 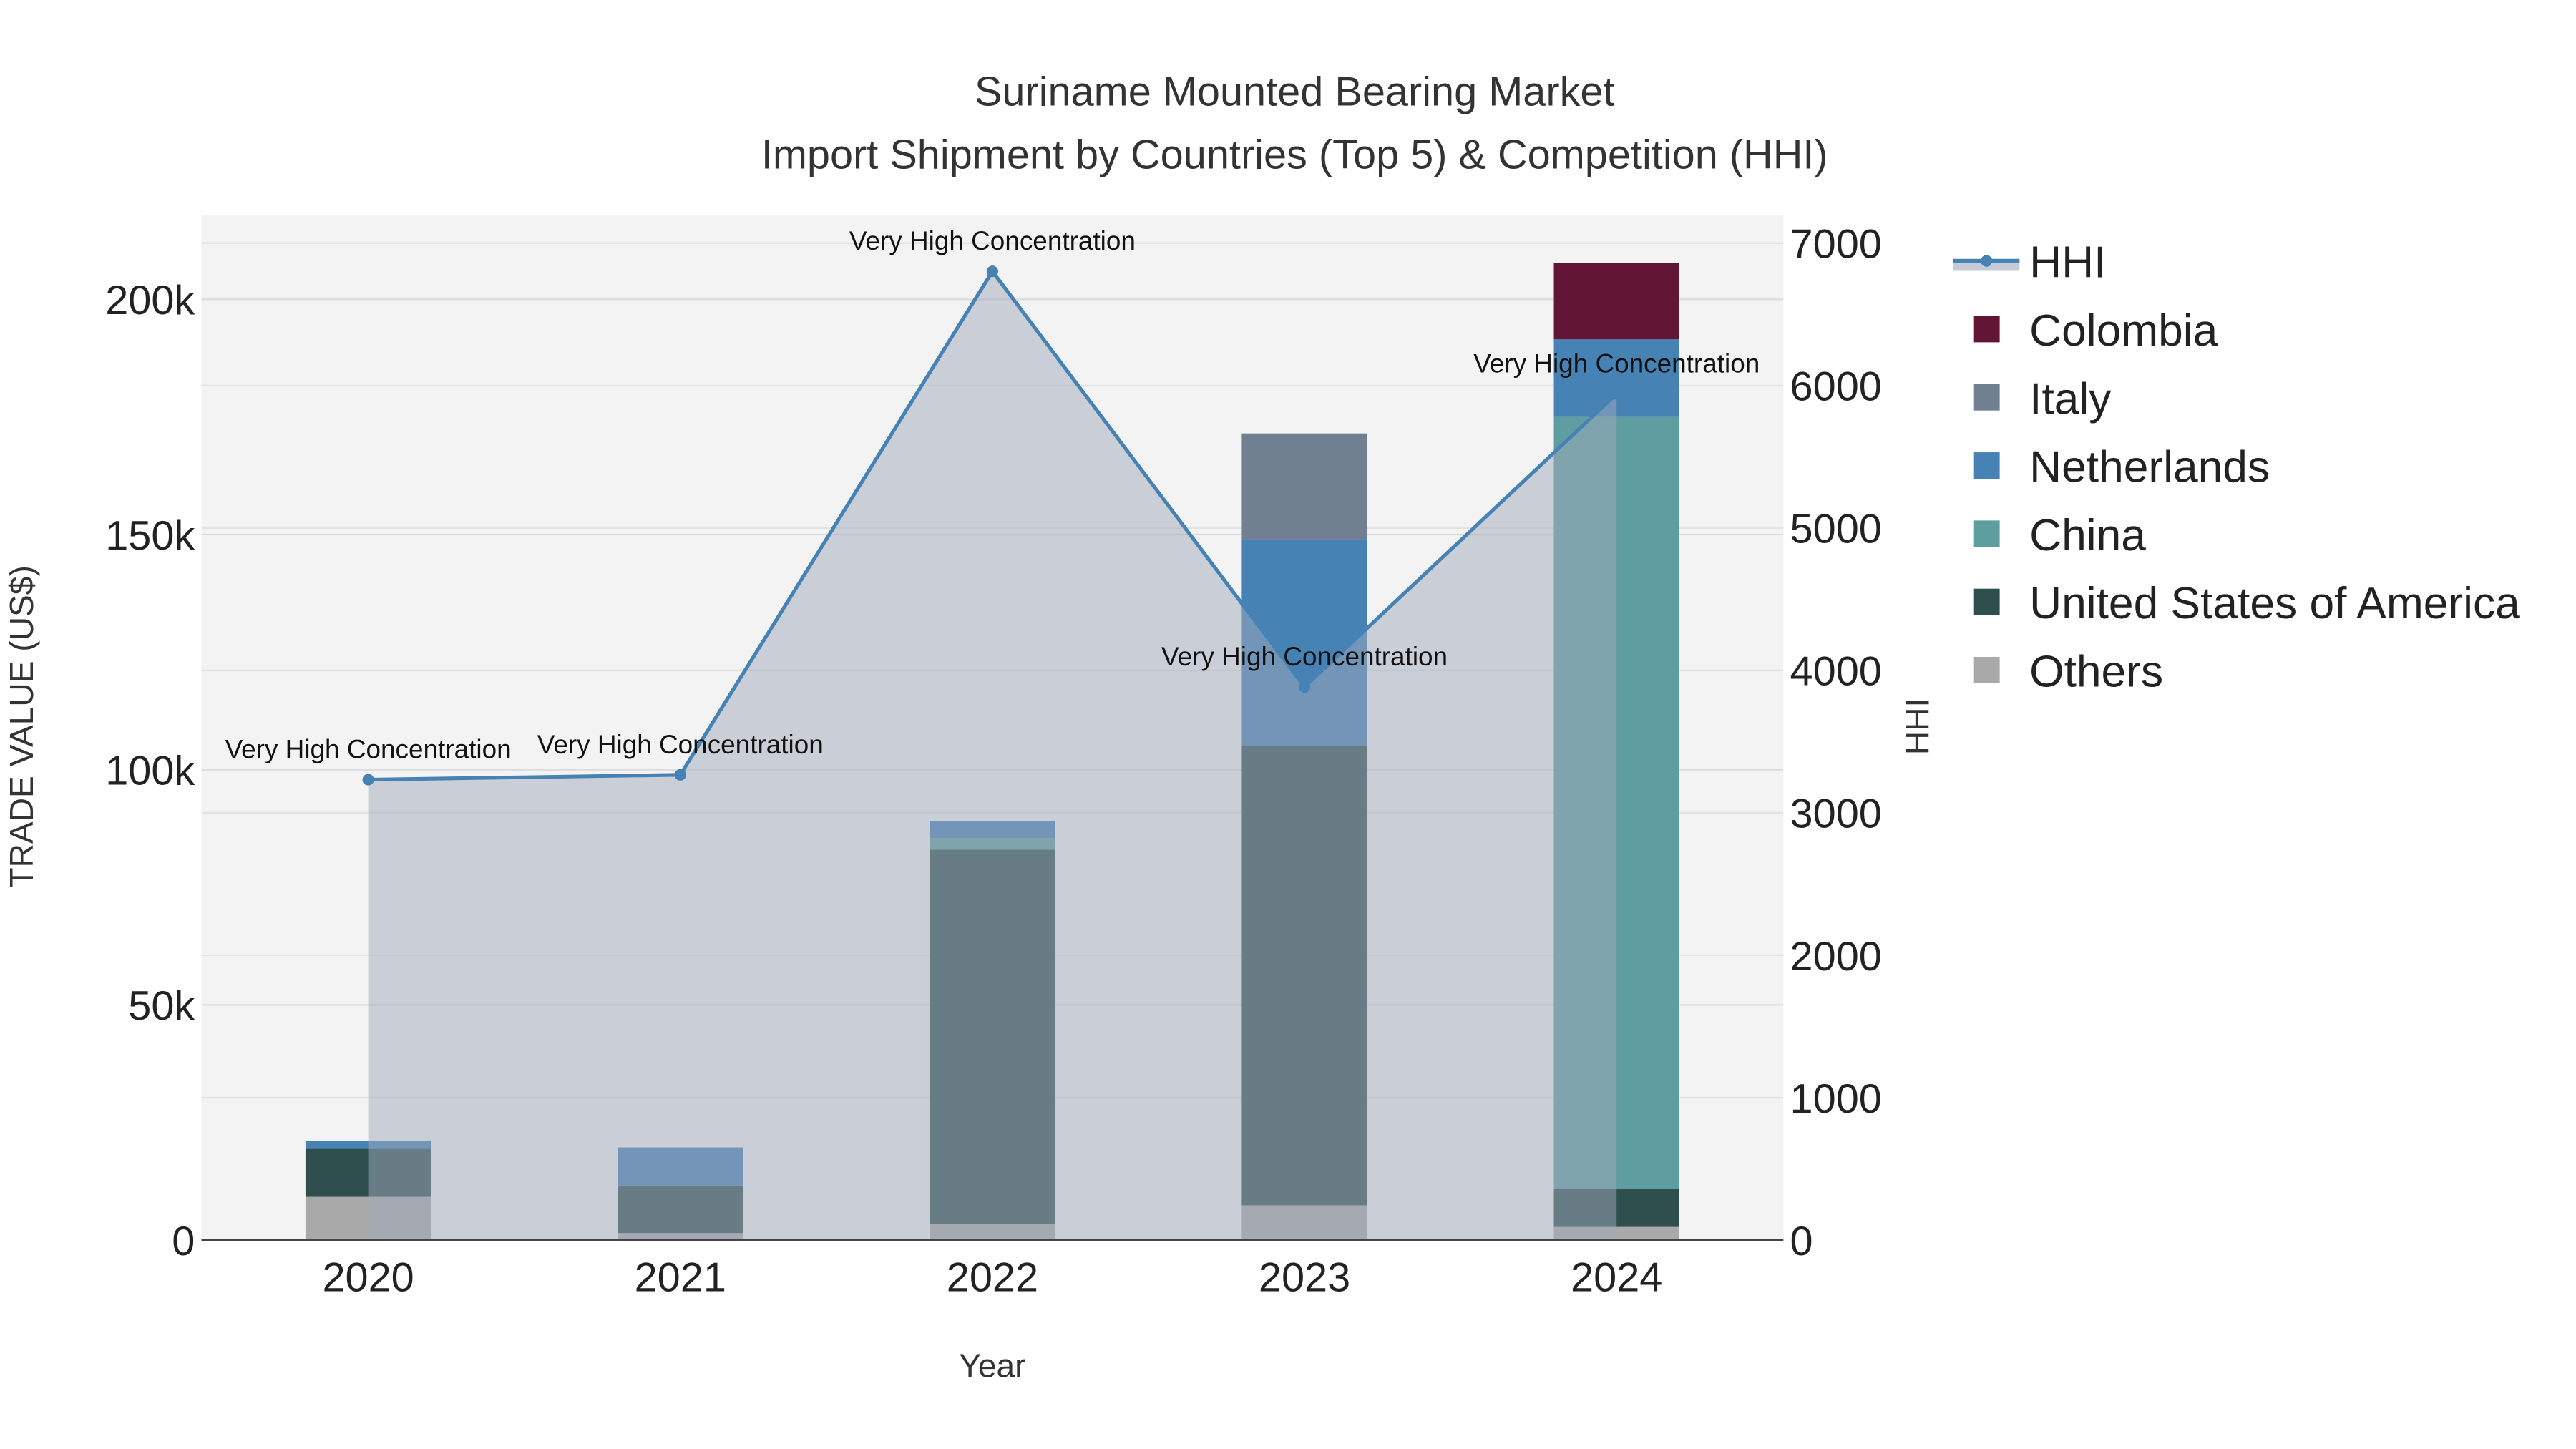 I want to click on y2-tick-label: 7000, so click(x=1836, y=245).